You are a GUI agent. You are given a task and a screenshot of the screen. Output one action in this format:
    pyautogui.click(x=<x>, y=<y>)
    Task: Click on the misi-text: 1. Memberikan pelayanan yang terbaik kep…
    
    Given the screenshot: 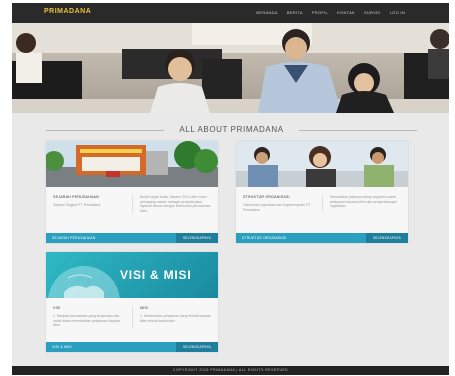 What is the action you would take?
    pyautogui.click(x=175, y=318)
    